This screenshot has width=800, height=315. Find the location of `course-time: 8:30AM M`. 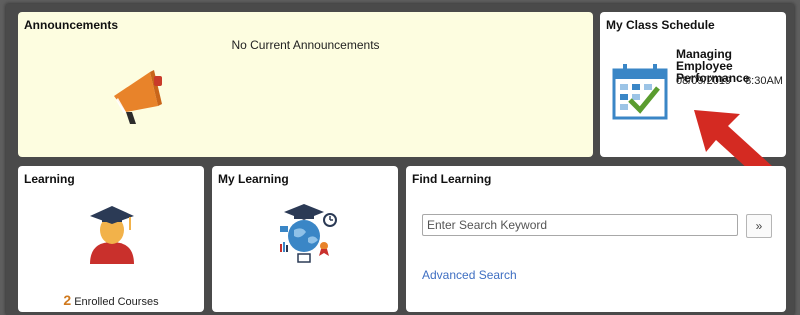

course-time: 8:30AM M is located at coordinates (765, 81).